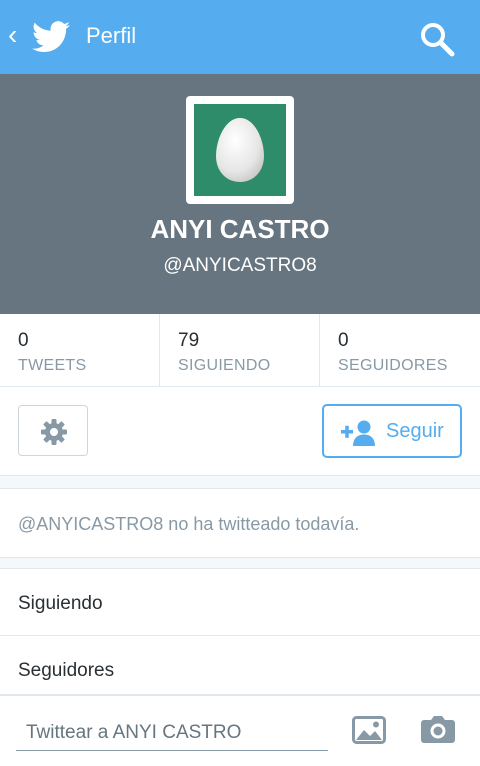  Describe the element at coordinates (369, 730) in the screenshot. I see `image-icon` at that location.